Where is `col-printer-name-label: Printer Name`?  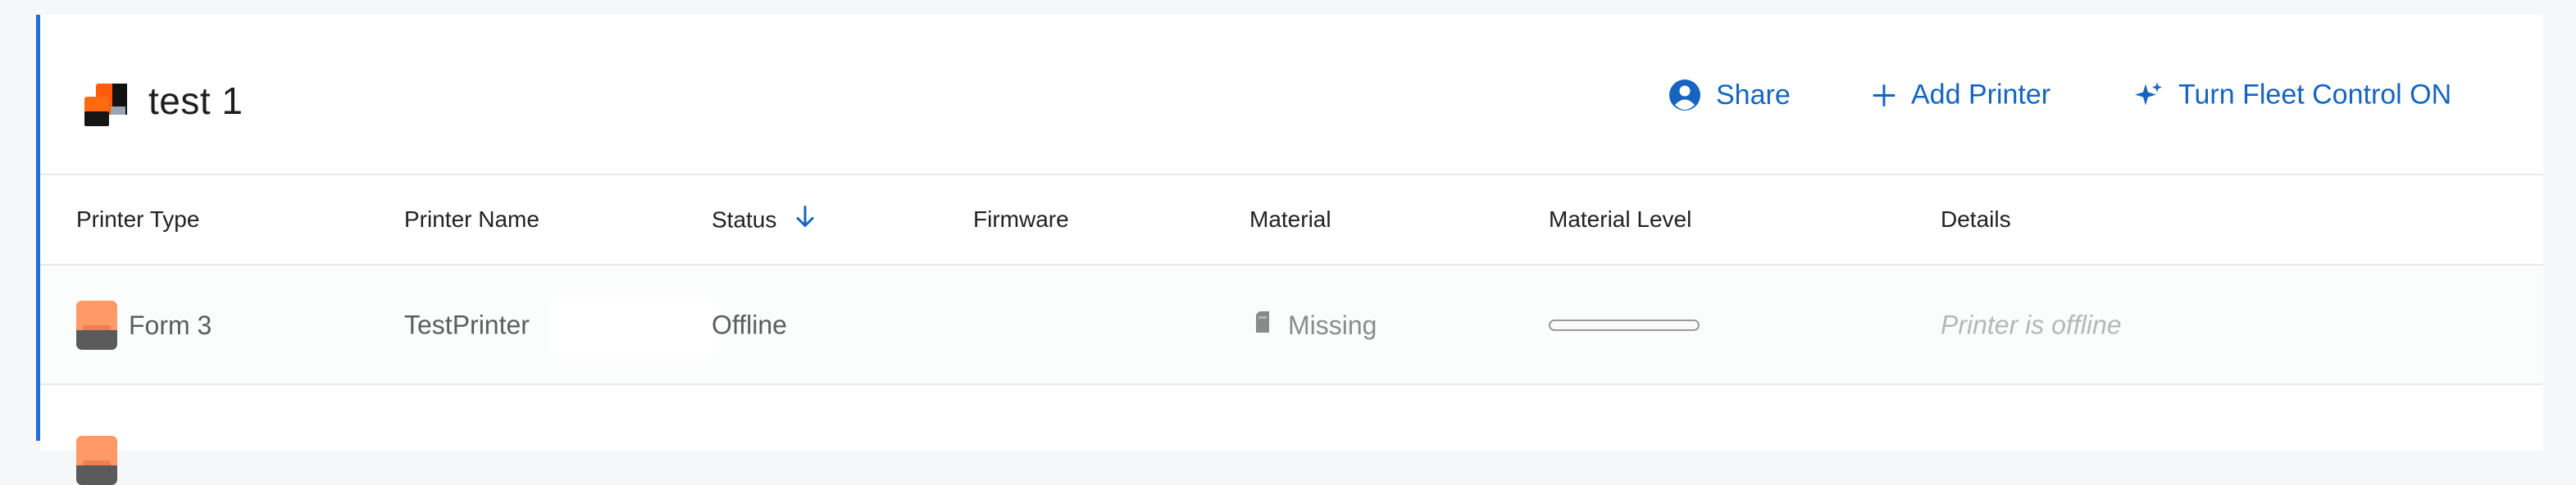 col-printer-name-label: Printer Name is located at coordinates (472, 219).